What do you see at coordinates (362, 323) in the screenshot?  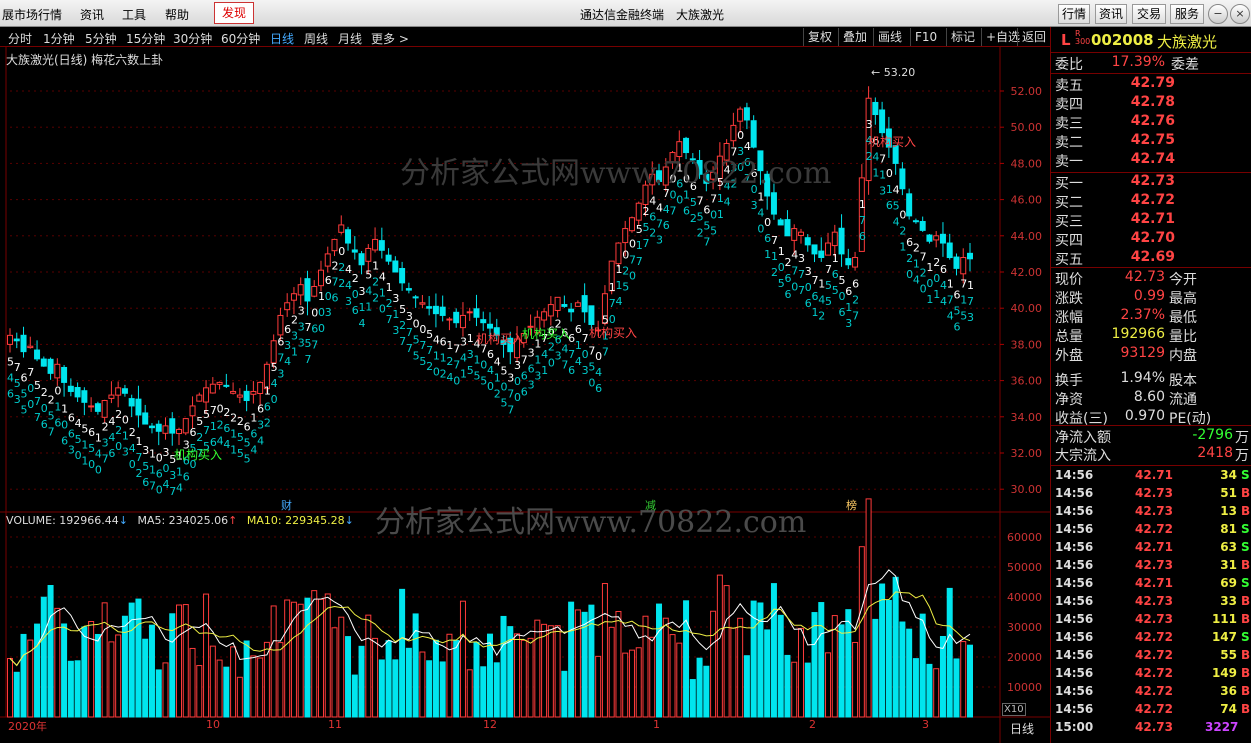 I see `indicator-digit: 4` at bounding box center [362, 323].